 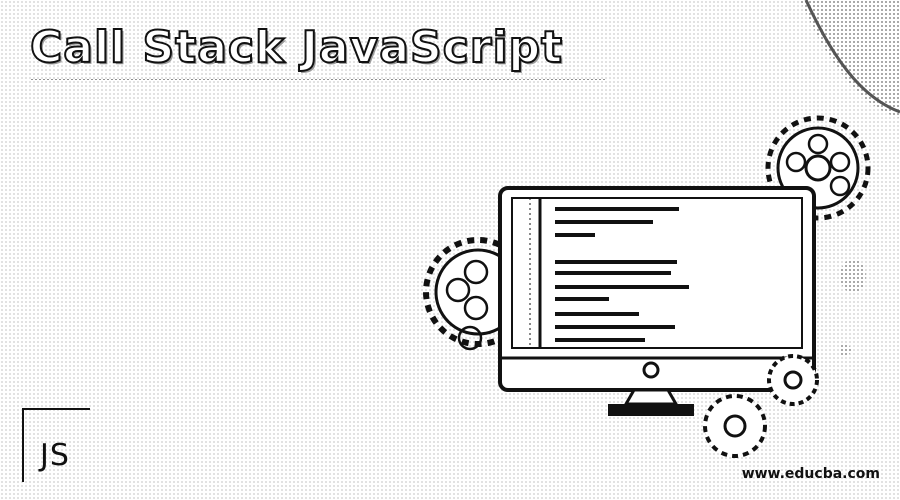 I want to click on corner-swoosh-icon, so click(x=850, y=59).